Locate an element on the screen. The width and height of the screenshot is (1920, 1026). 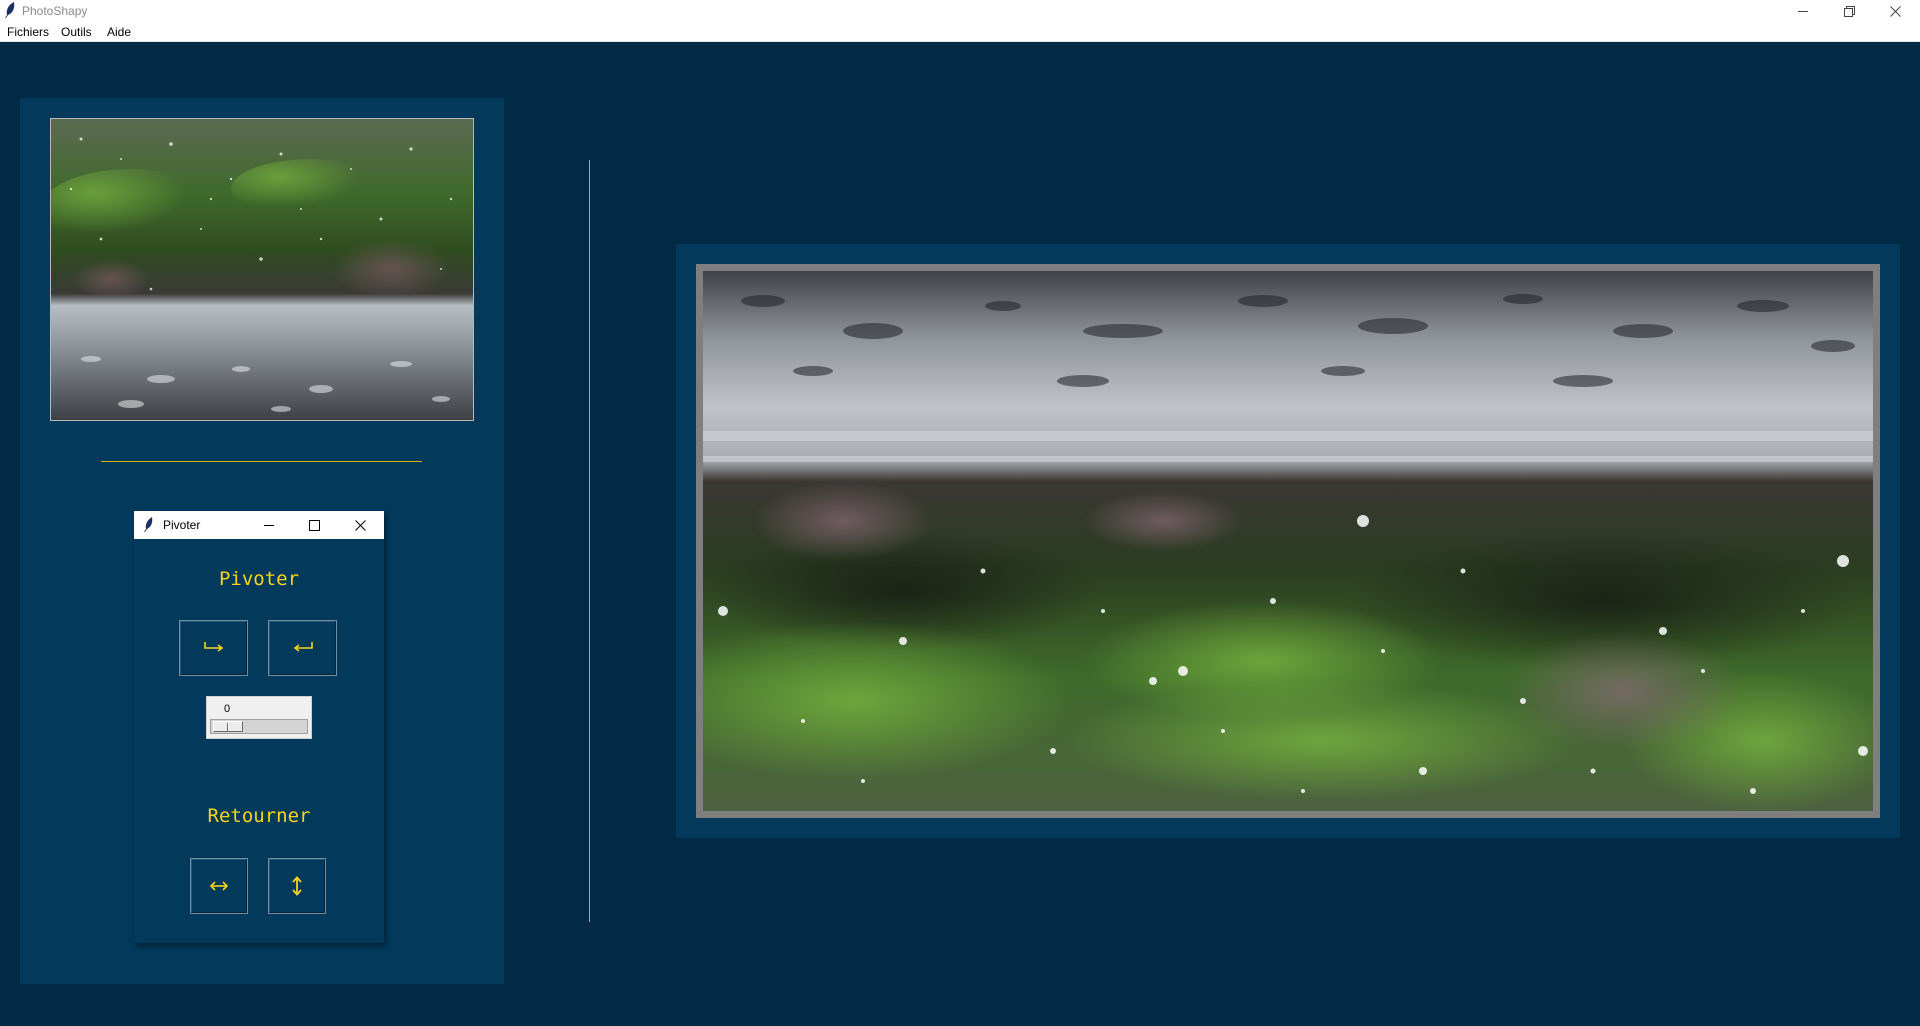
close-button is located at coordinates (1895, 11).